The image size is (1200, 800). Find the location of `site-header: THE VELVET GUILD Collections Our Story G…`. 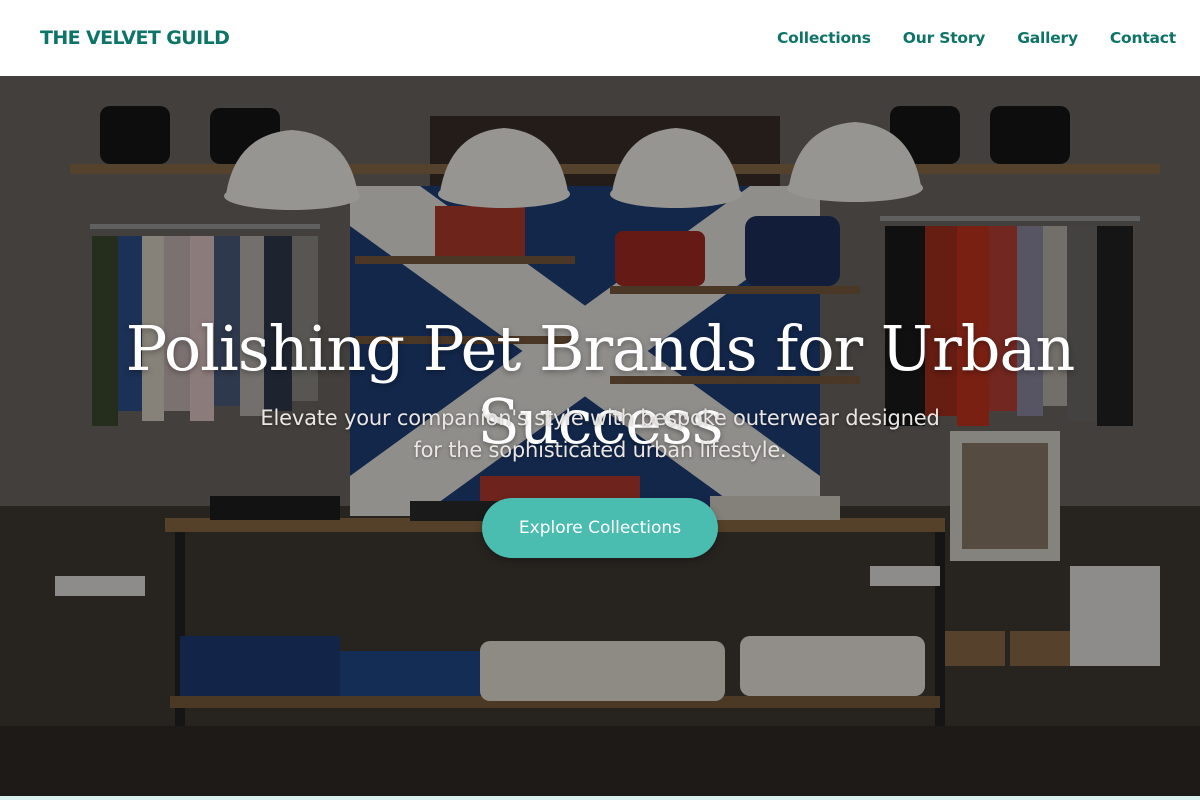

site-header: THE VELVET GUILD Collections Our Story G… is located at coordinates (600, 38).